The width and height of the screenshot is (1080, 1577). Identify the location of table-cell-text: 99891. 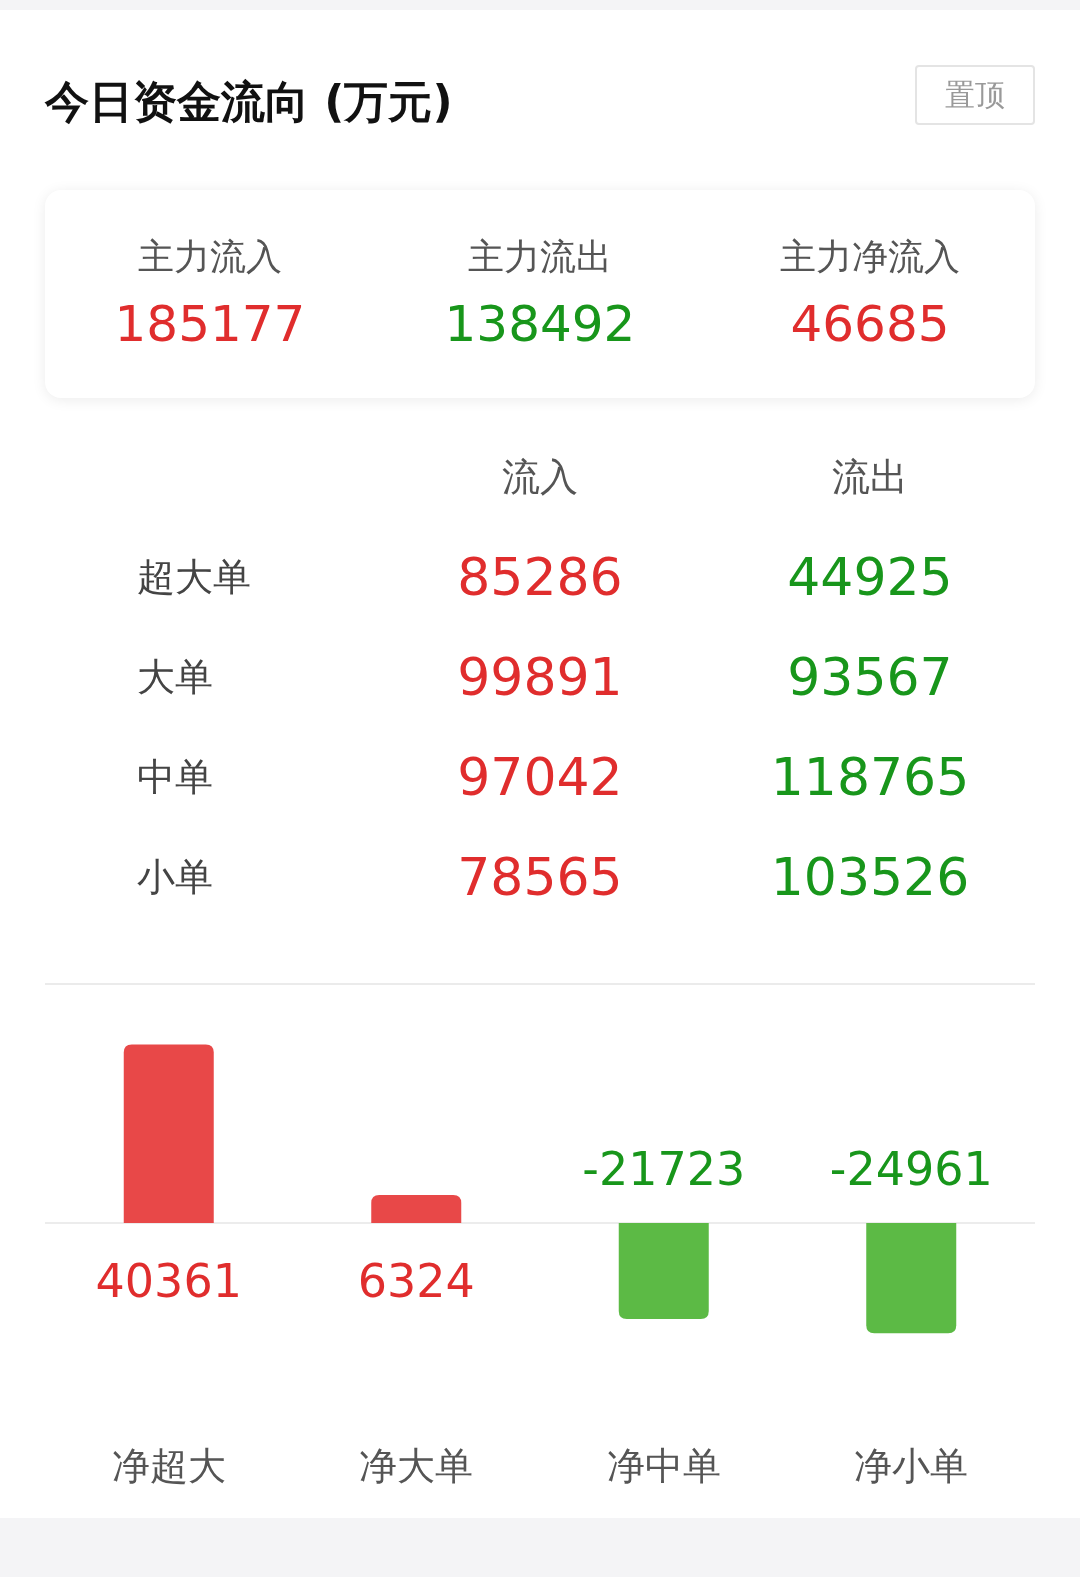
(540, 677).